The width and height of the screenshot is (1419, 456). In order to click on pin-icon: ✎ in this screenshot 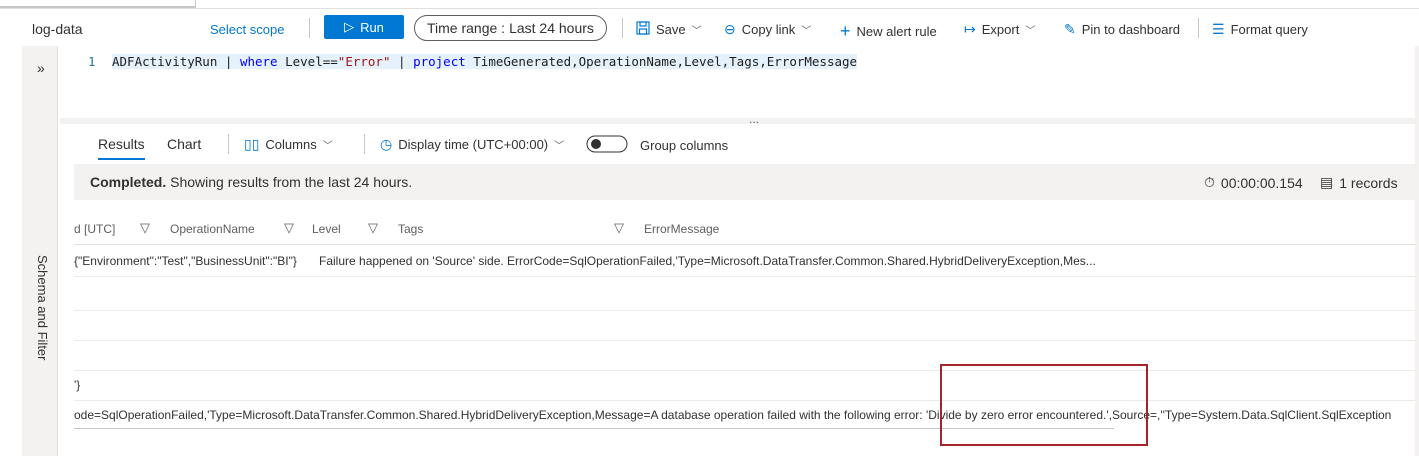, I will do `click(1070, 29)`.